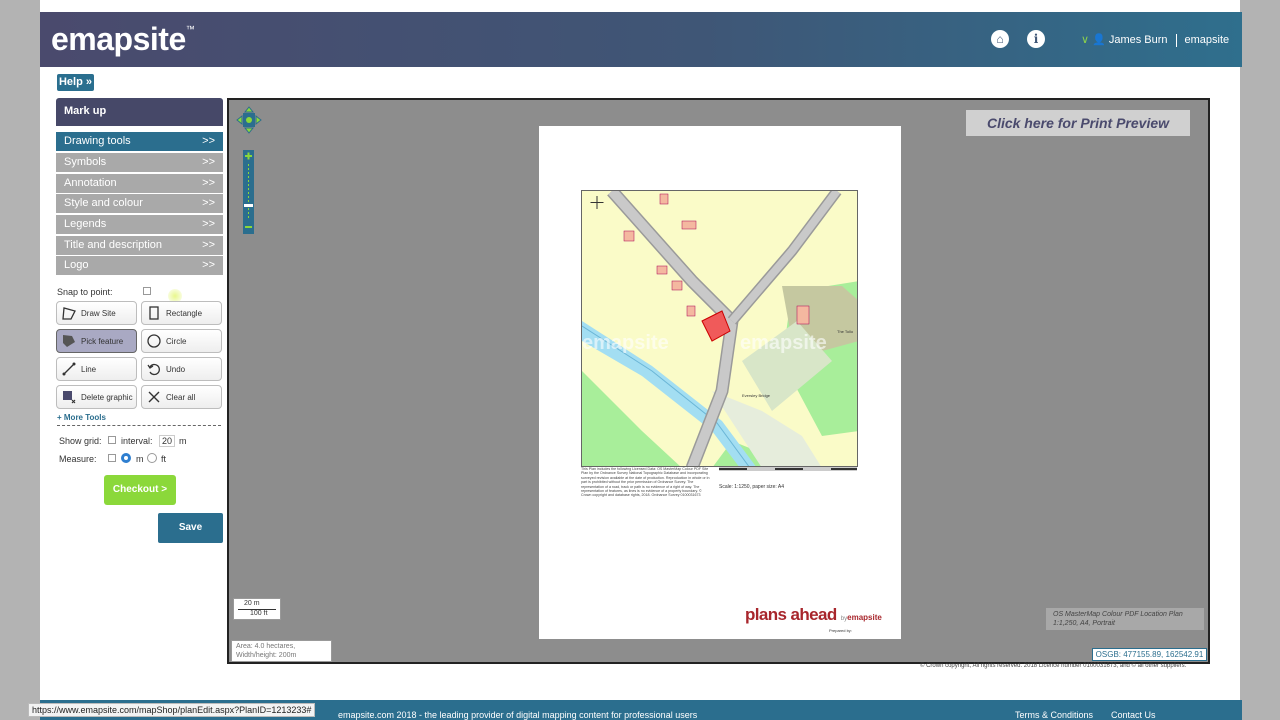  What do you see at coordinates (176, 341) in the screenshot?
I see `tool-label: Circle` at bounding box center [176, 341].